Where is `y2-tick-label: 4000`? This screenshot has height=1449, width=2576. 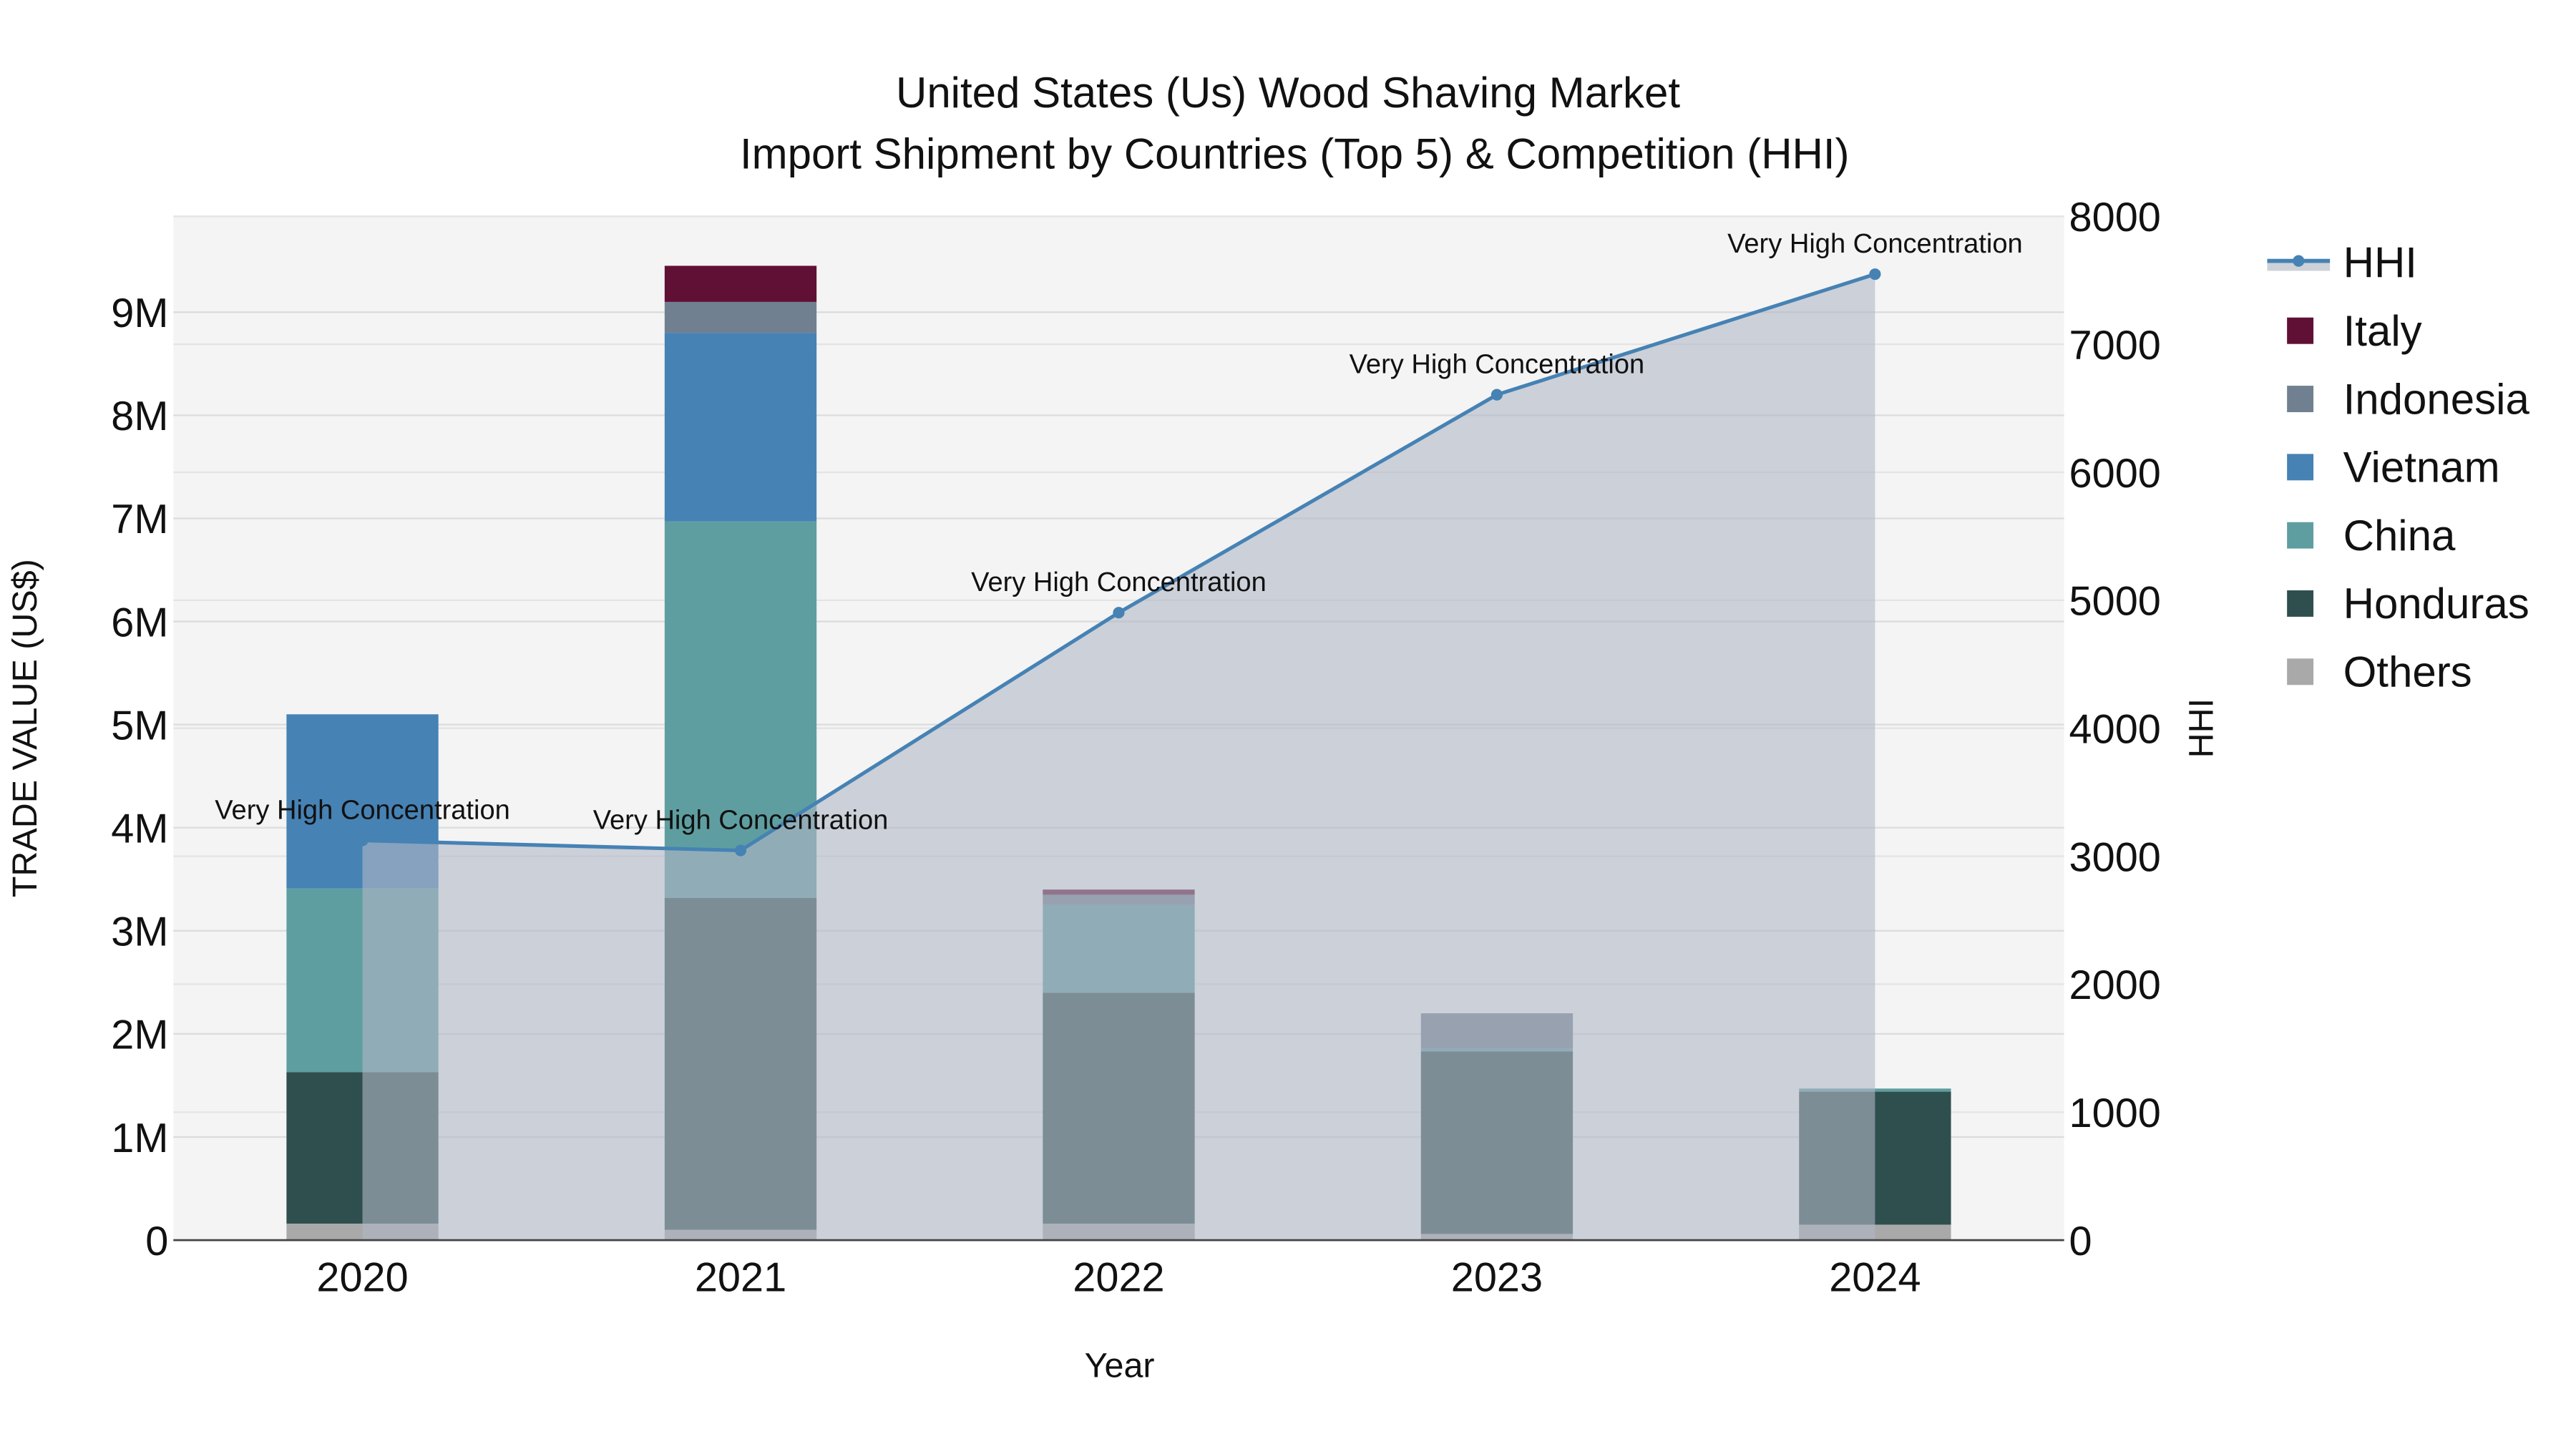 y2-tick-label: 4000 is located at coordinates (2115, 729).